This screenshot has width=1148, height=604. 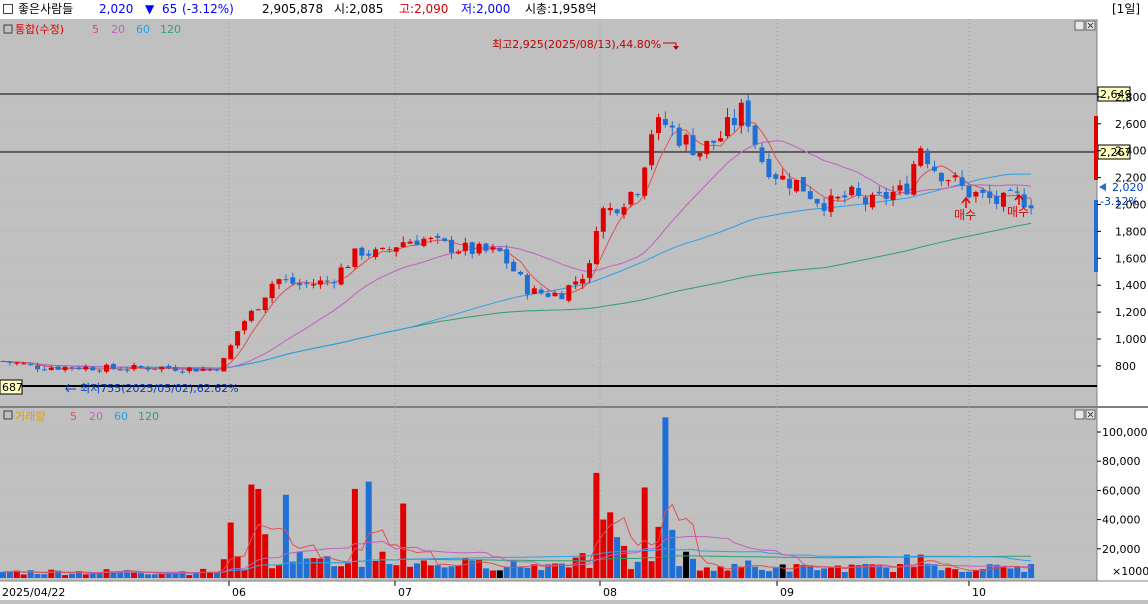 What do you see at coordinates (1131, 178) in the screenshot?
I see `price-tick-label: 2,200` at bounding box center [1131, 178].